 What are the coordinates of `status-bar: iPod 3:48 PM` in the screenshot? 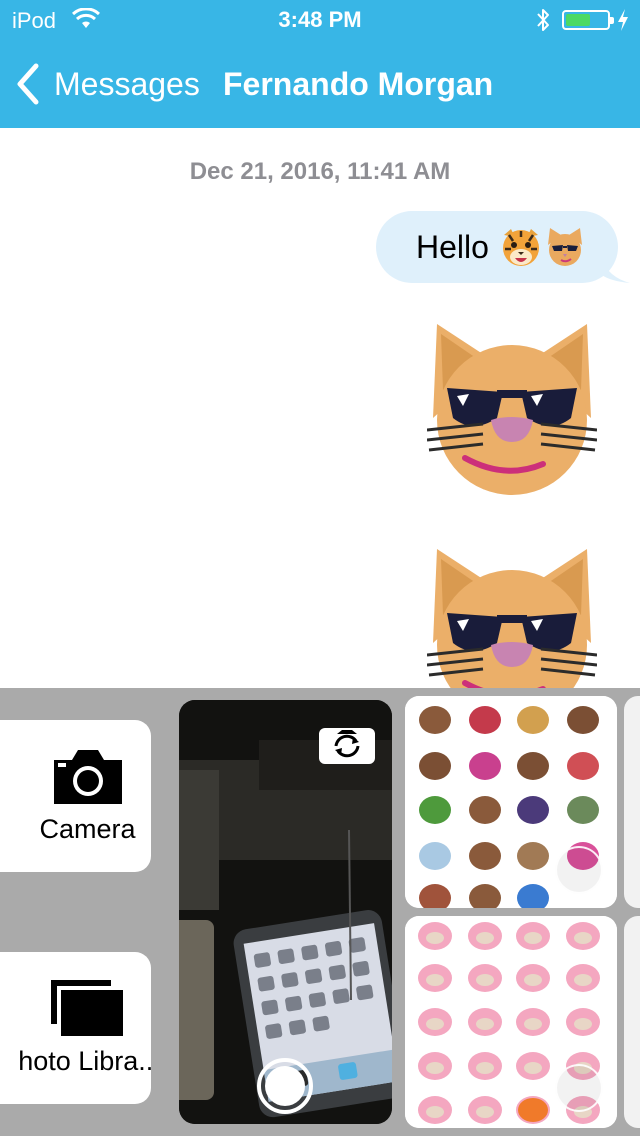 It's located at (320, 20).